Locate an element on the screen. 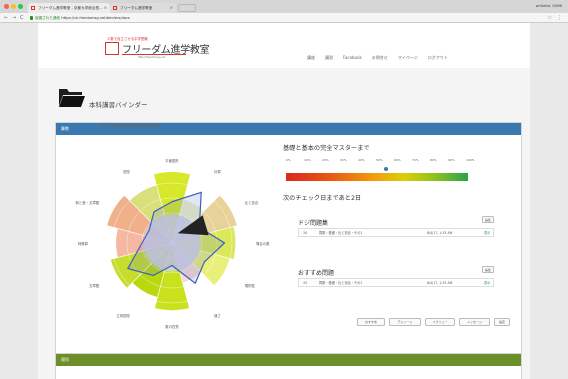 Image resolution: width=568 pixels, height=379 pixels. radar-axis-label: 特殊算 is located at coordinates (82, 244).